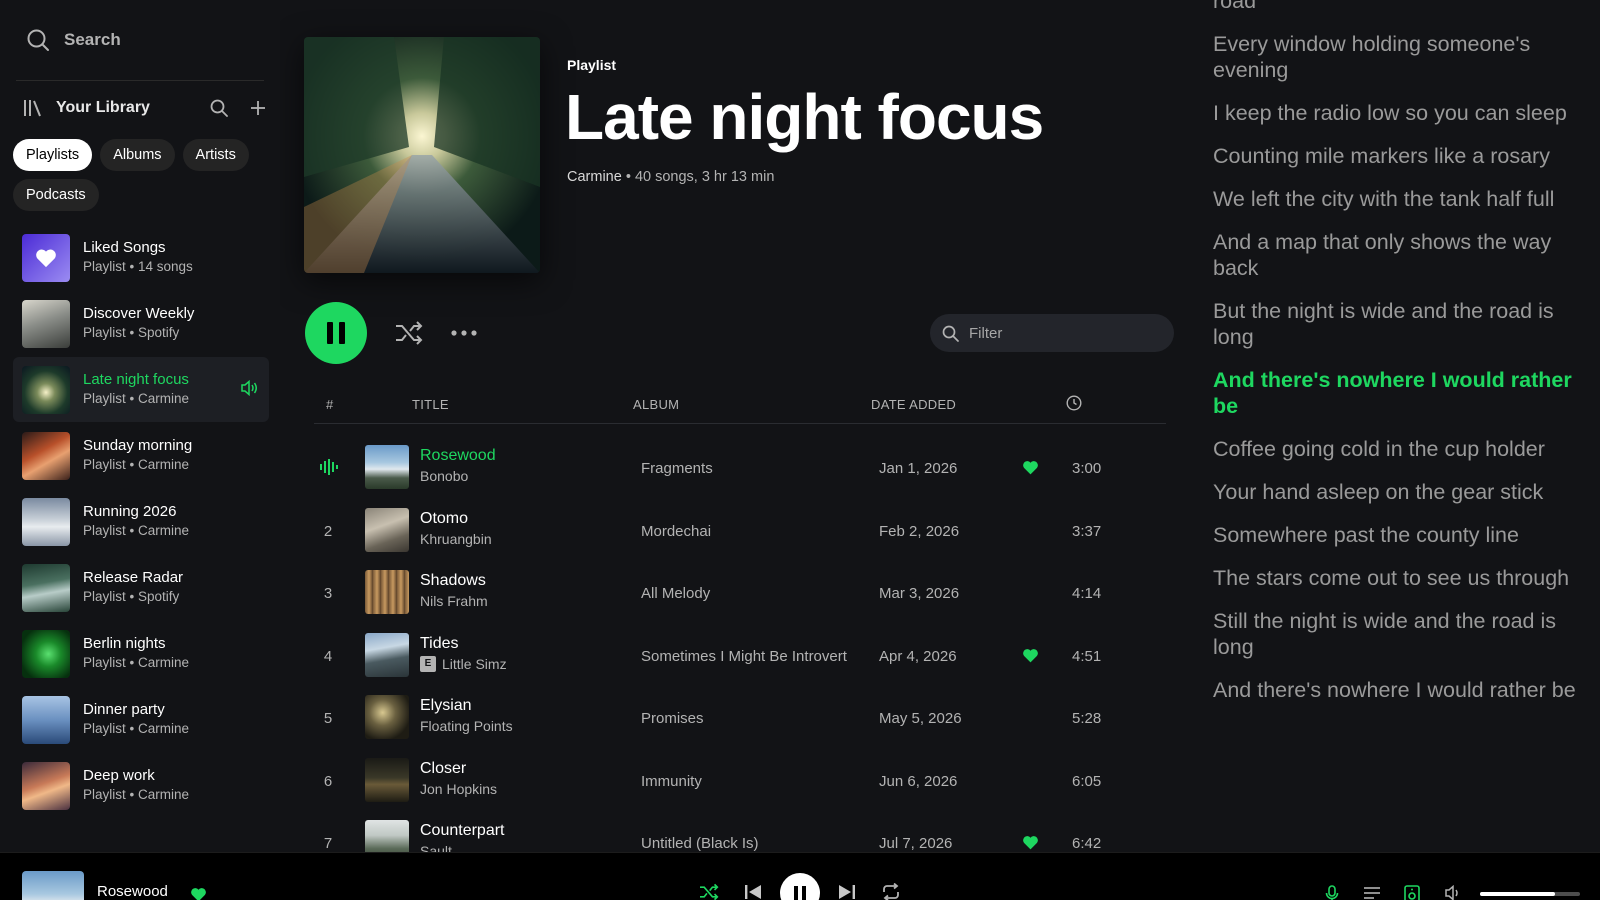 The height and width of the screenshot is (900, 1600). I want to click on track-duration: 3:37, so click(1087, 531).